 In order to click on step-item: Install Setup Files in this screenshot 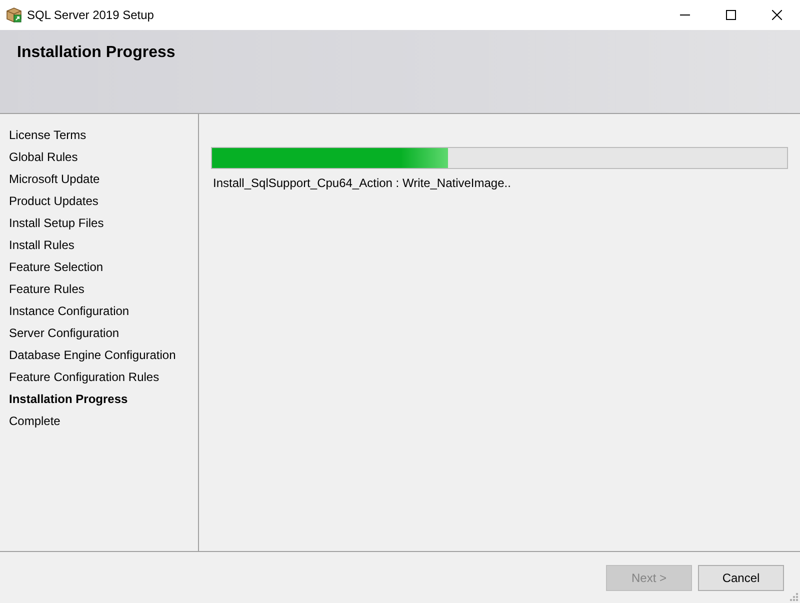, I will do `click(56, 223)`.